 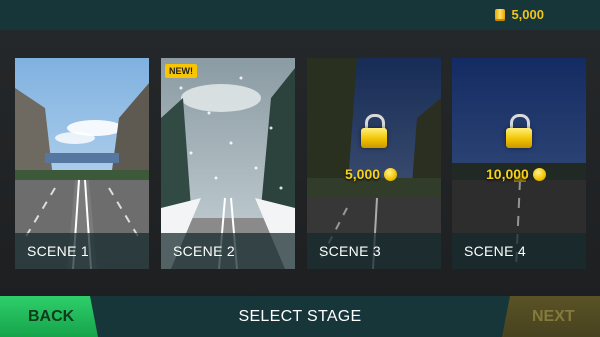 I want to click on scene-card-1: SCENE 1, so click(x=82, y=163).